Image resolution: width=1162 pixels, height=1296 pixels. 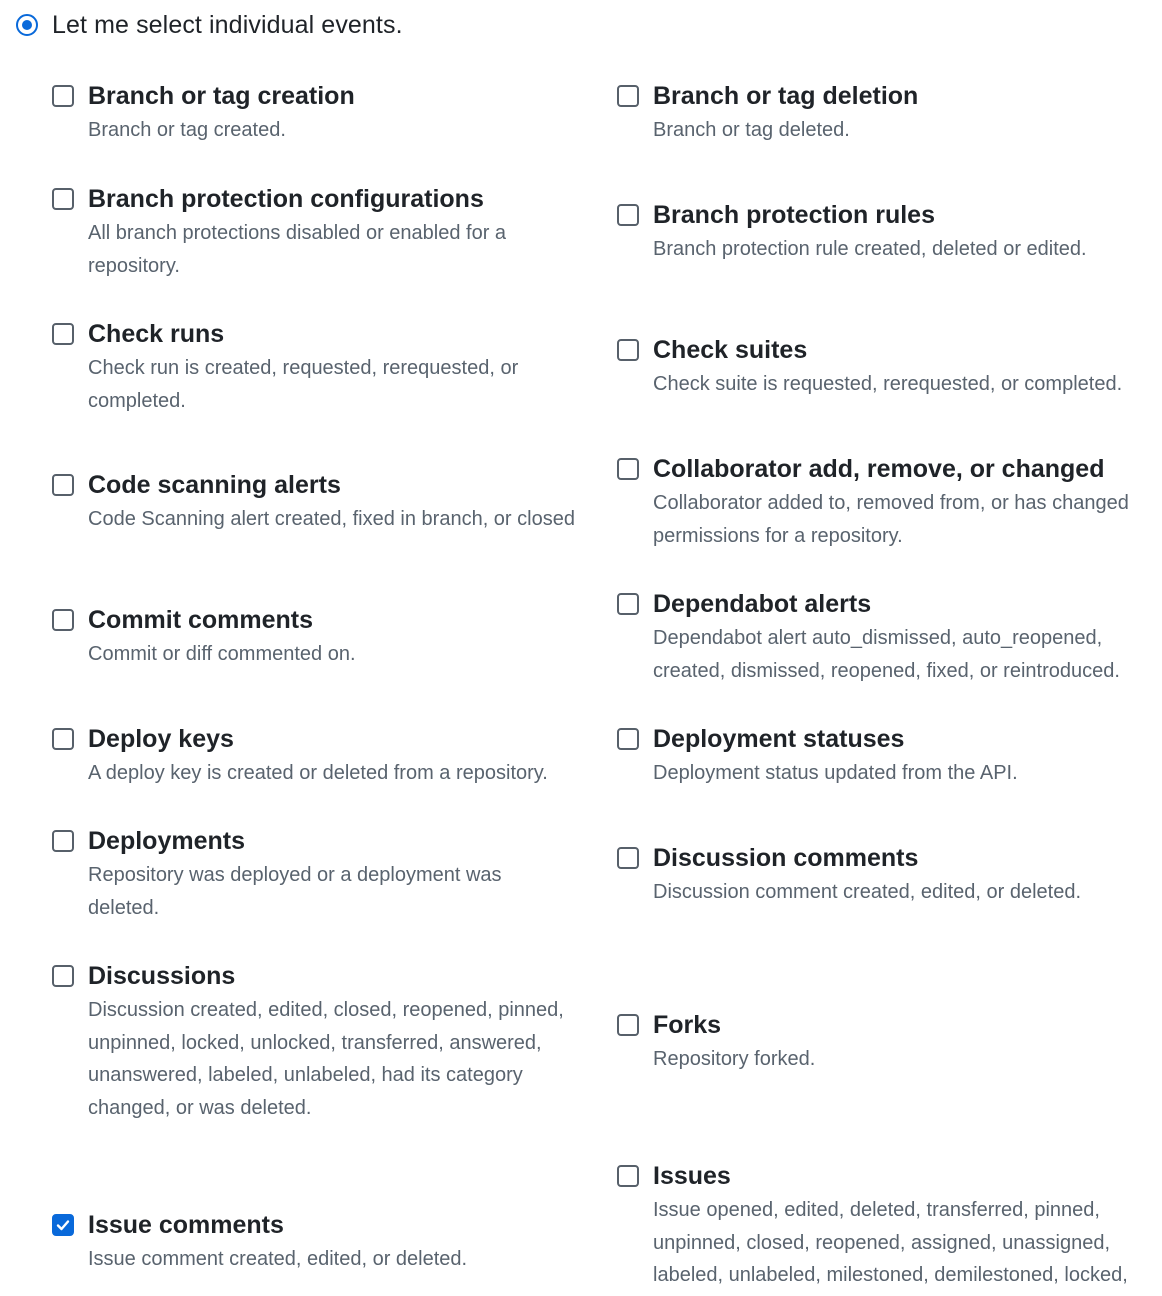 I want to click on event-description: Deployment status updated from the API., so click(x=835, y=773).